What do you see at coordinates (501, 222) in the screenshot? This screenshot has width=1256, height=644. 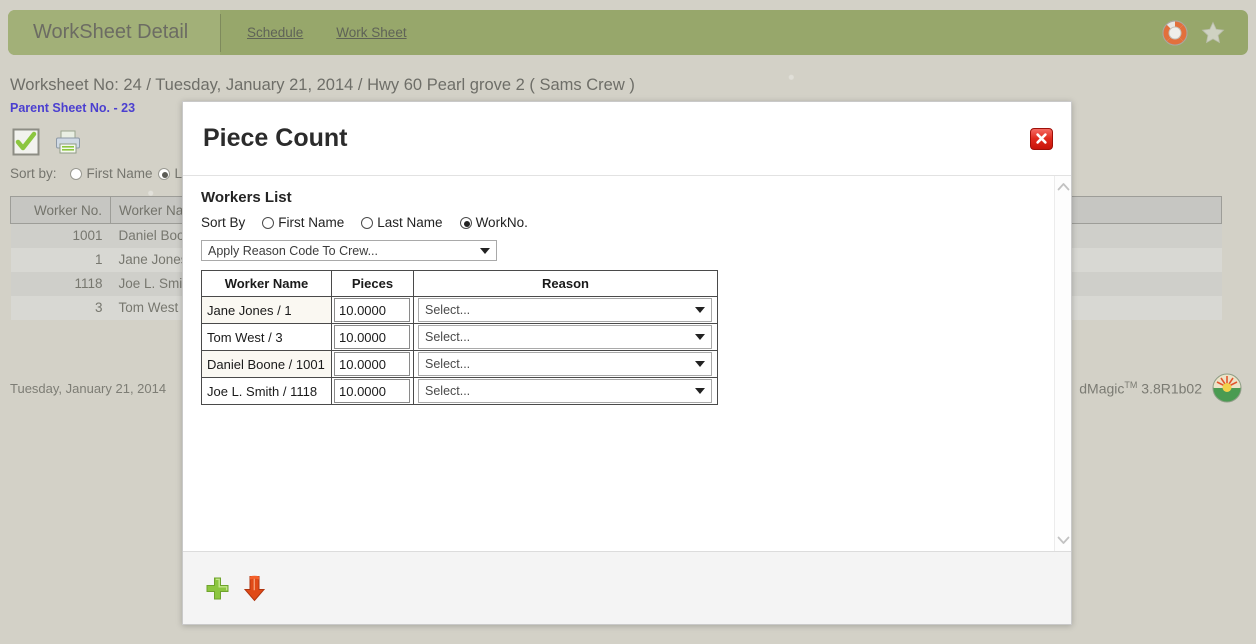 I see `radio-label-work-no: WorkNo.` at bounding box center [501, 222].